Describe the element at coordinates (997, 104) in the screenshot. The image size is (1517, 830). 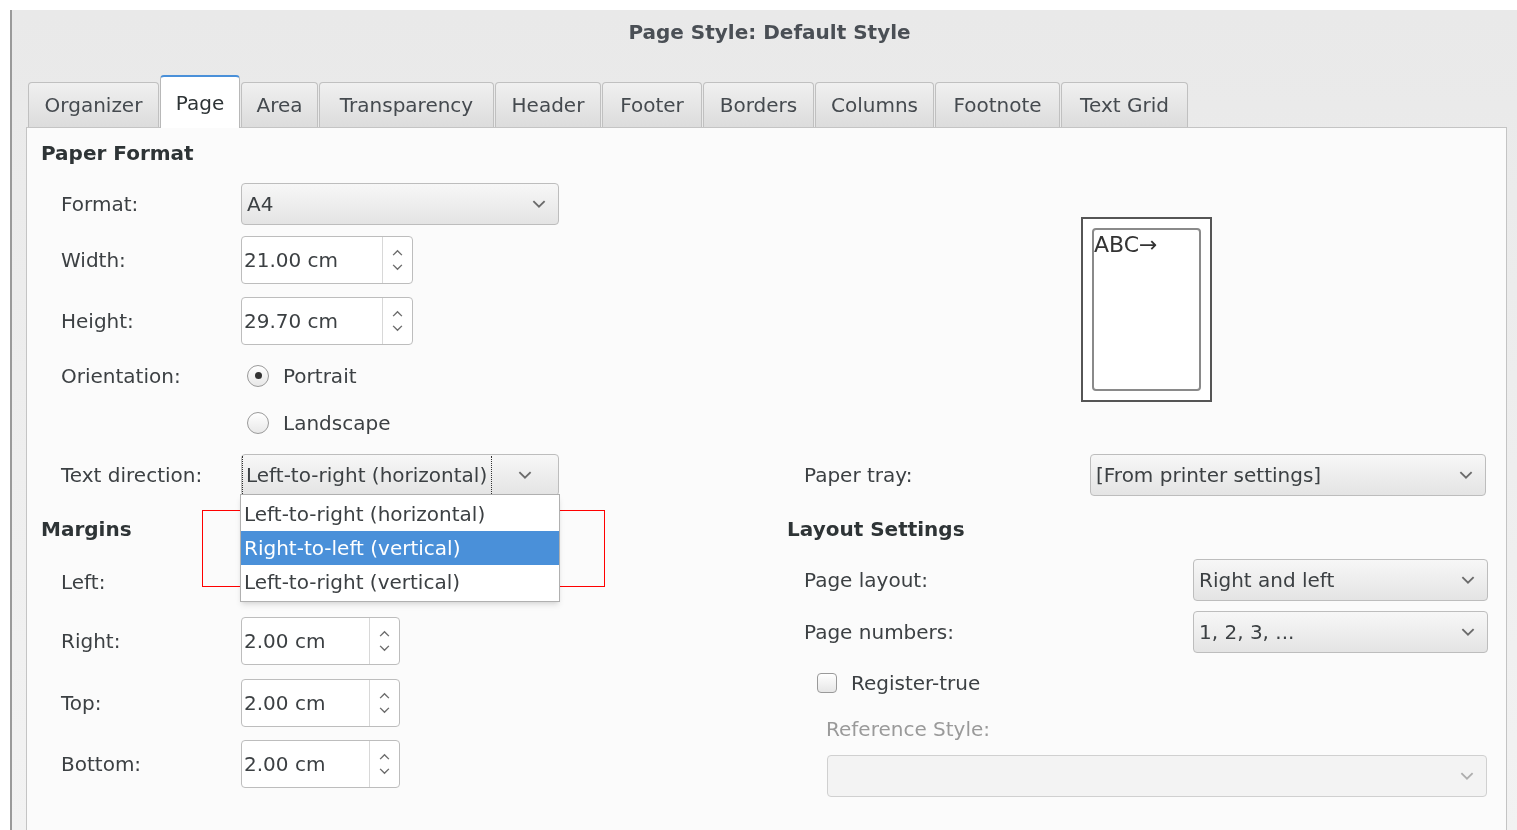
I see `tab: Footnote` at that location.